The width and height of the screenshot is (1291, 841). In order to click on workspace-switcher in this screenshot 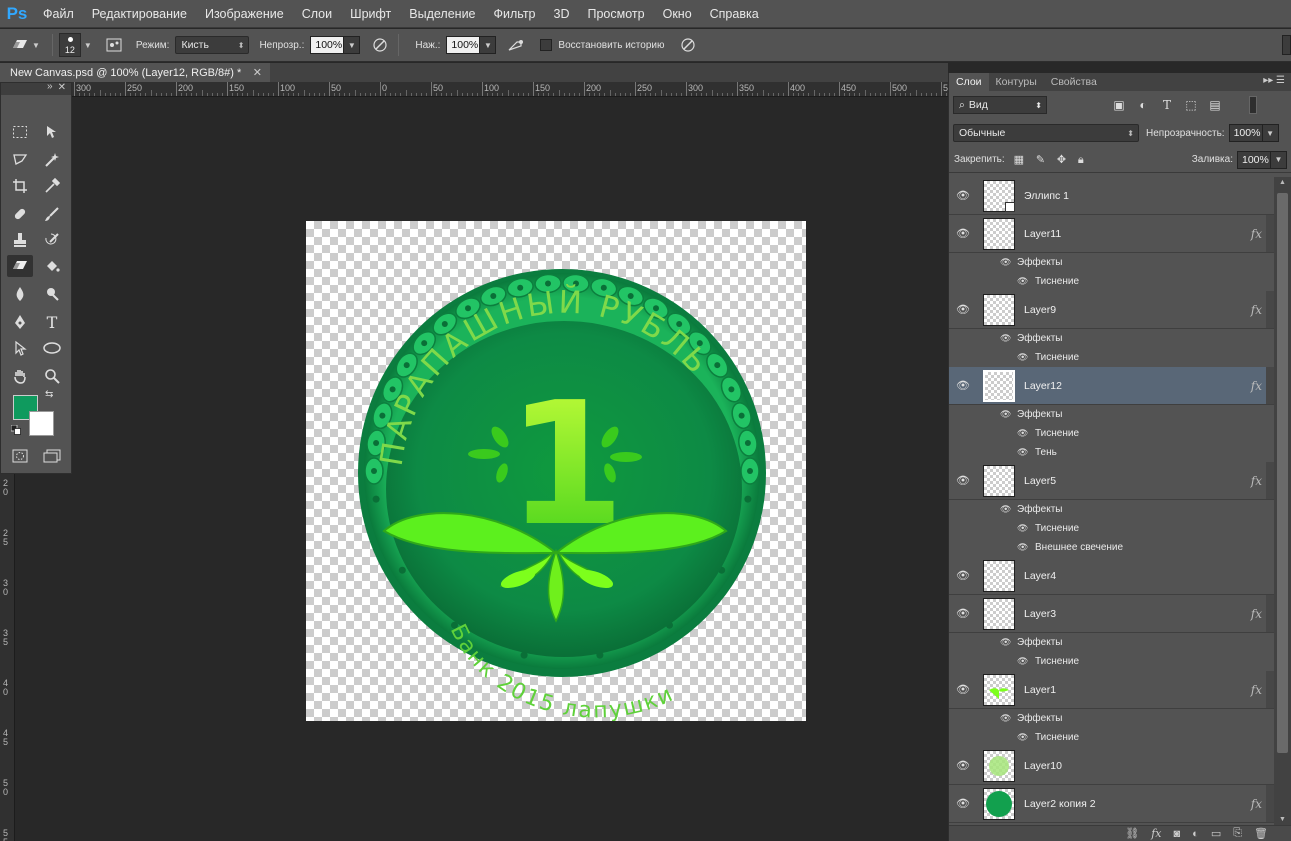, I will do `click(1286, 45)`.